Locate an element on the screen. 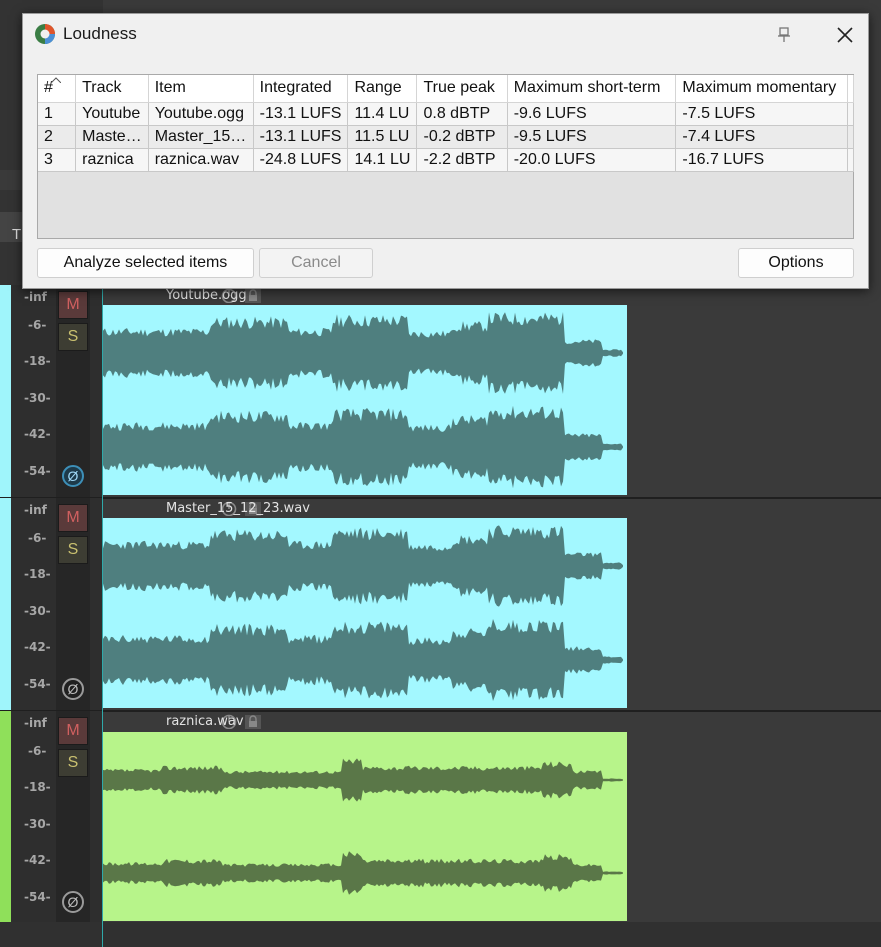 The height and width of the screenshot is (947, 881). cell-max-short-term: -9.6 LUFS is located at coordinates (592, 114).